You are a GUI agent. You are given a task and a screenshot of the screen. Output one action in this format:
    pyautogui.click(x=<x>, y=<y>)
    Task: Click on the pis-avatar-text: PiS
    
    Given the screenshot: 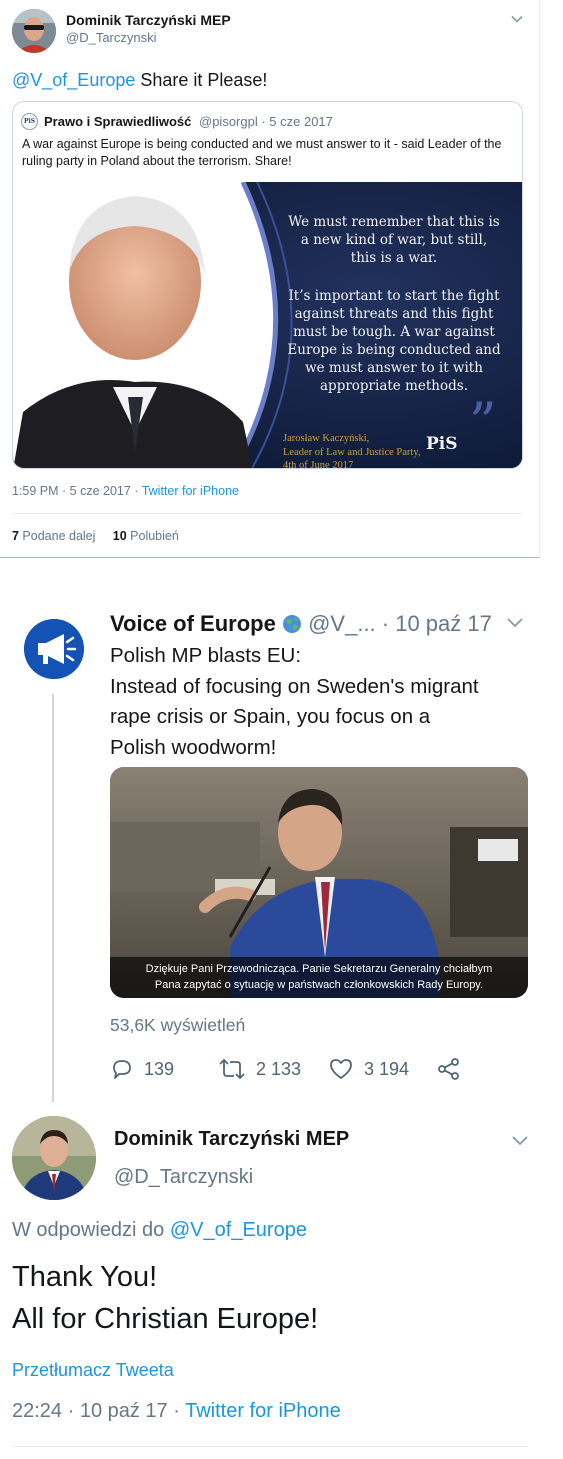 What is the action you would take?
    pyautogui.click(x=30, y=121)
    